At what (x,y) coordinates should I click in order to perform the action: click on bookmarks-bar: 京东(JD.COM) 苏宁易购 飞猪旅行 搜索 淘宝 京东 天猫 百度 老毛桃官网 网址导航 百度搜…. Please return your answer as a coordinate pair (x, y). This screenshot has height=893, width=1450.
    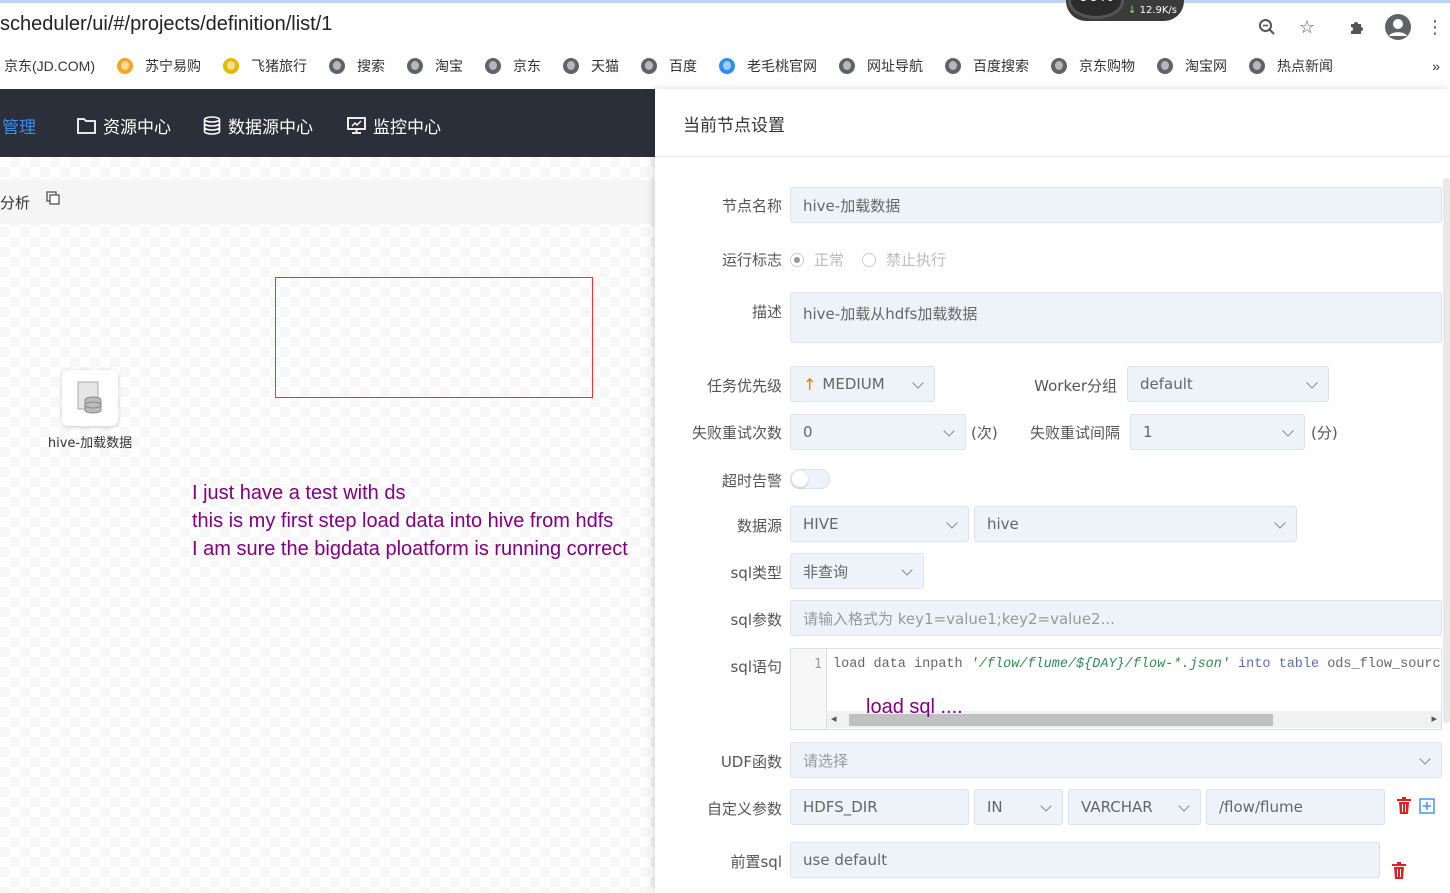
    Looking at the image, I should click on (725, 66).